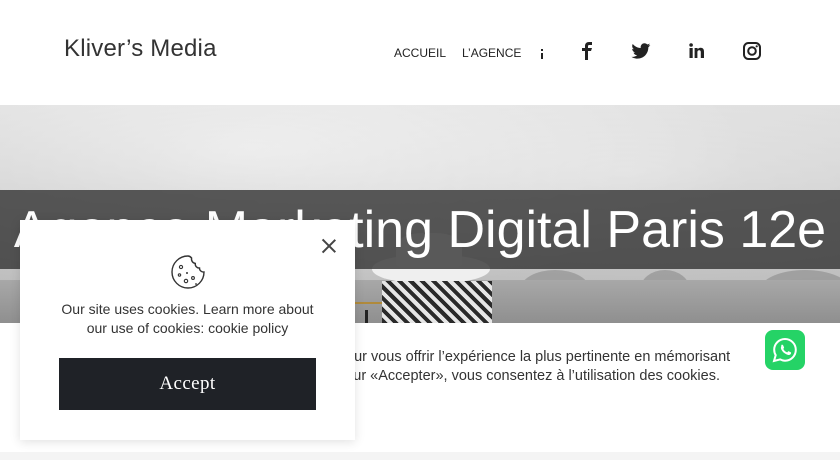 This screenshot has width=840, height=460. Describe the element at coordinates (329, 246) in the screenshot. I see `close-icon` at that location.